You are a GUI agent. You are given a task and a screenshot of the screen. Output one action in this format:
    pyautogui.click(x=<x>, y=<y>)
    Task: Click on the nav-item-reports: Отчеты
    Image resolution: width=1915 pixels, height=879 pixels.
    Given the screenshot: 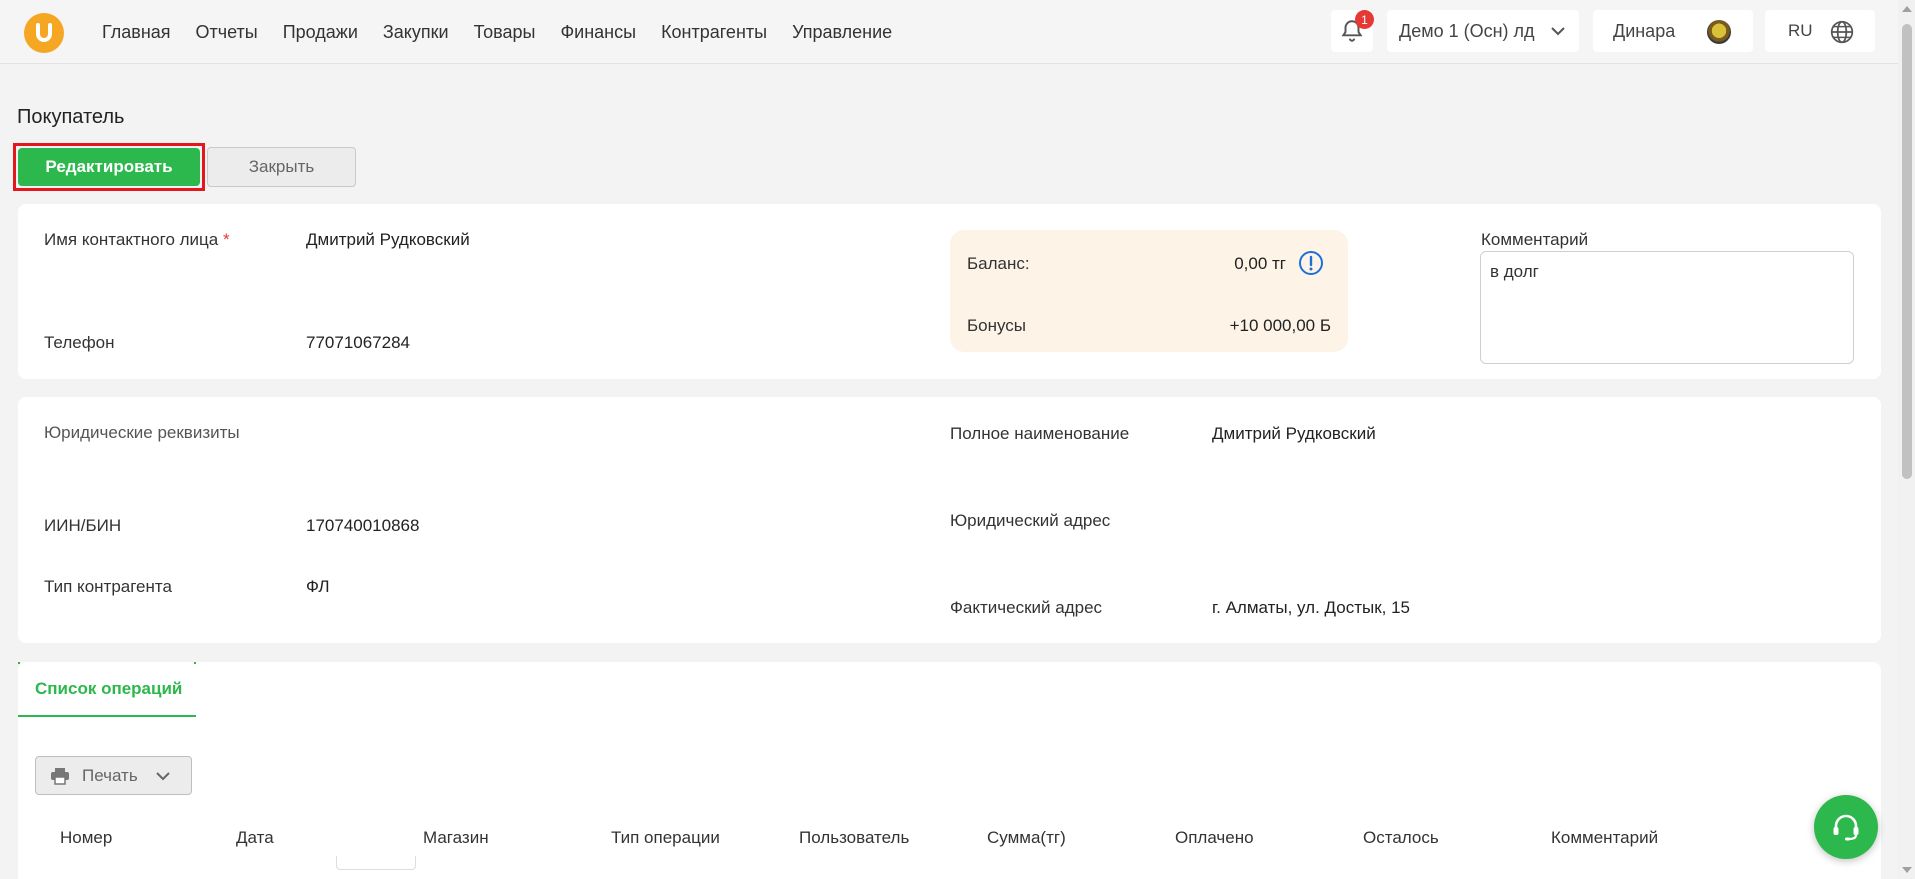 What is the action you would take?
    pyautogui.click(x=227, y=32)
    